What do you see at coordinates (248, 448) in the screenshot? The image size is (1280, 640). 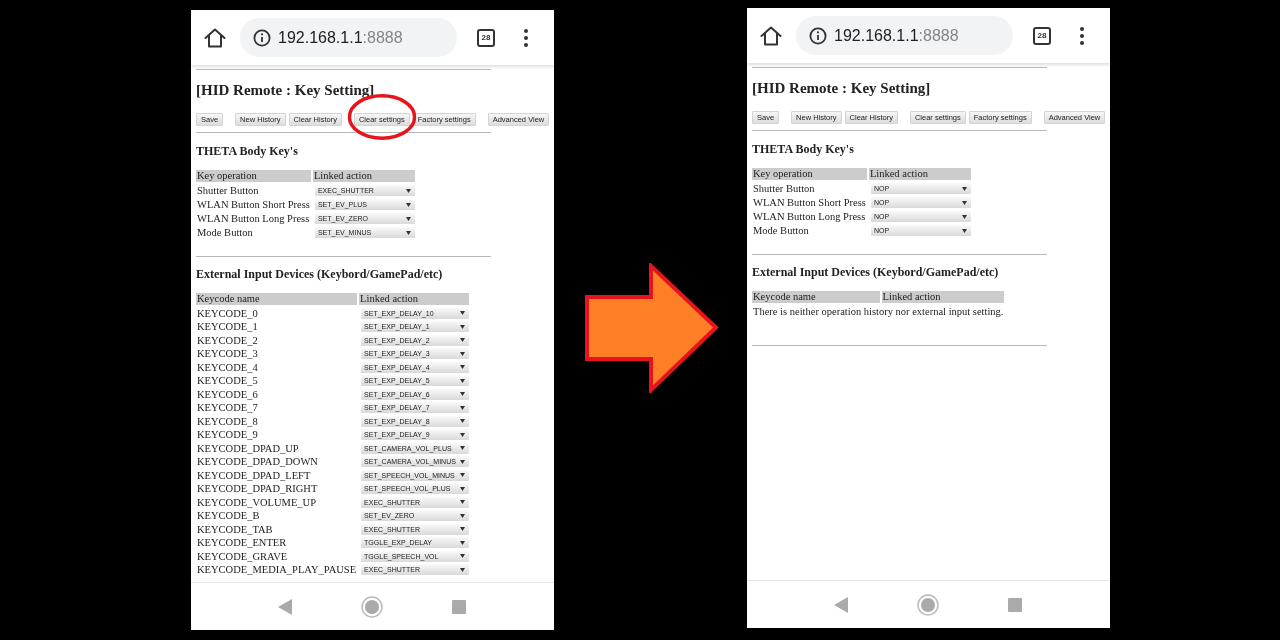 I see `table-cell-text: KEYCODE_DPAD_UP` at bounding box center [248, 448].